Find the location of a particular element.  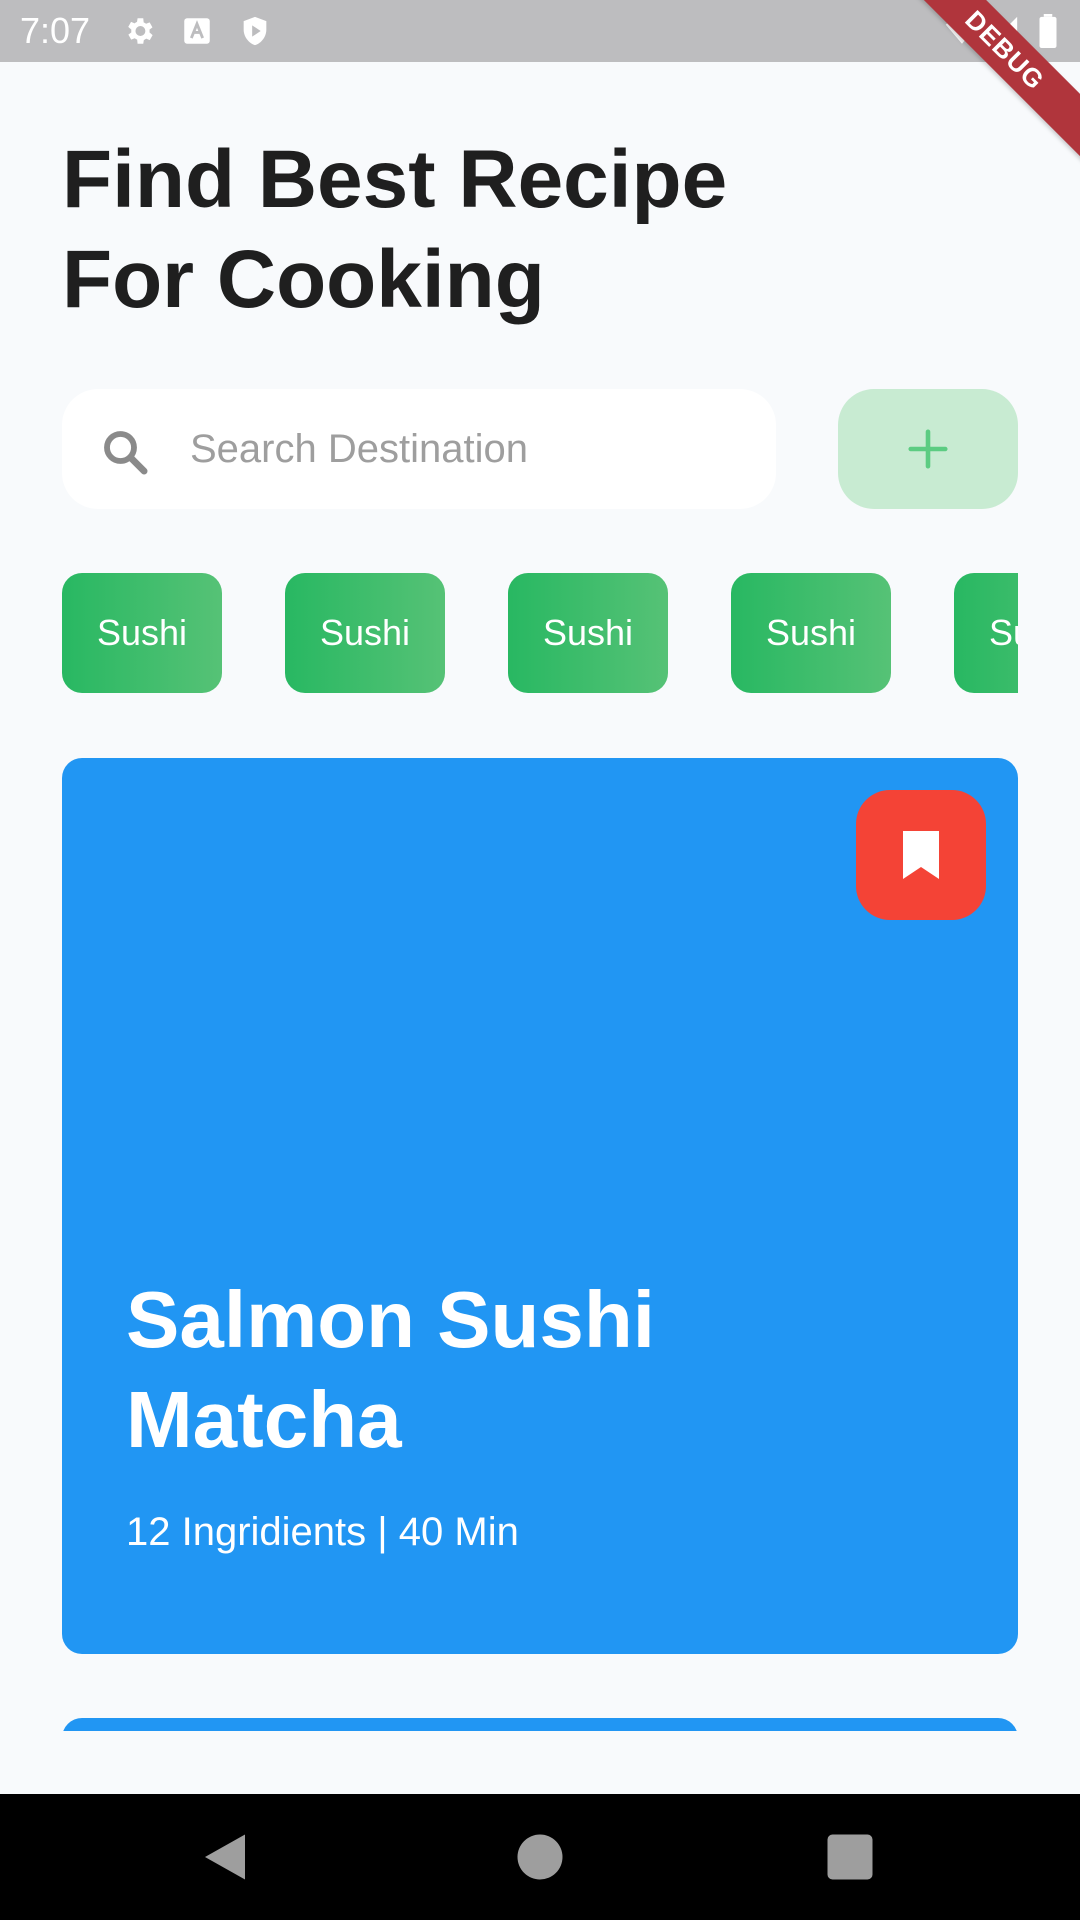

add-button is located at coordinates (928, 449).